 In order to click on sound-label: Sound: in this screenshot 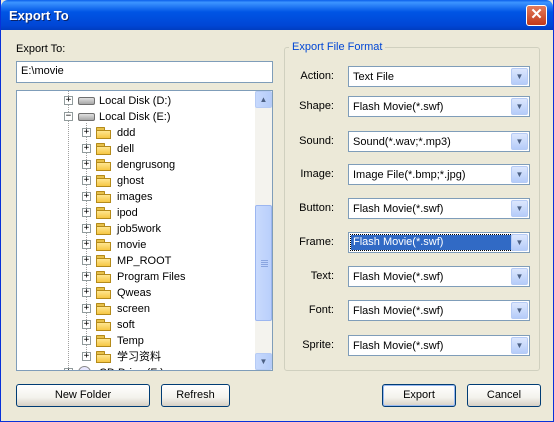, I will do `click(316, 141)`.